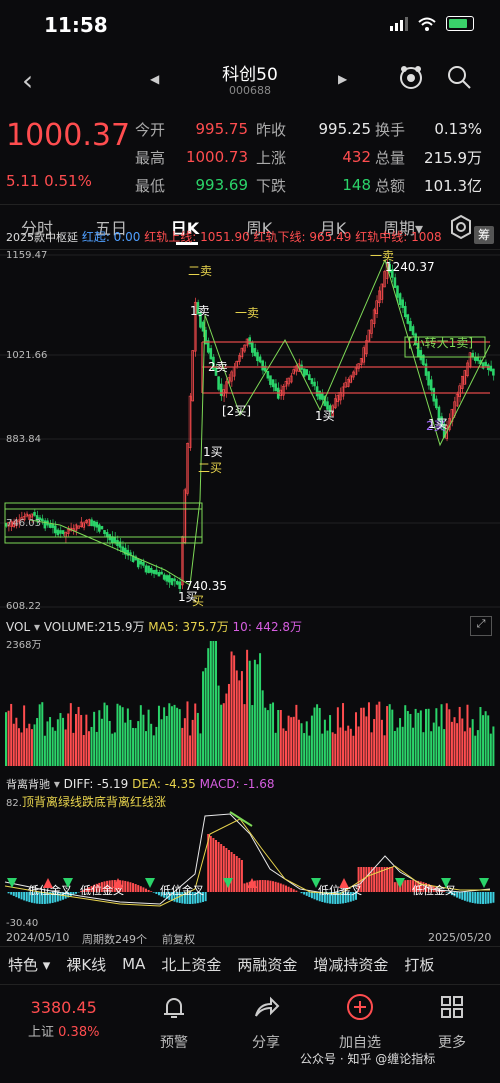 This screenshot has width=500, height=1083. Describe the element at coordinates (452, 1007) in the screenshot. I see `grid-icon` at that location.